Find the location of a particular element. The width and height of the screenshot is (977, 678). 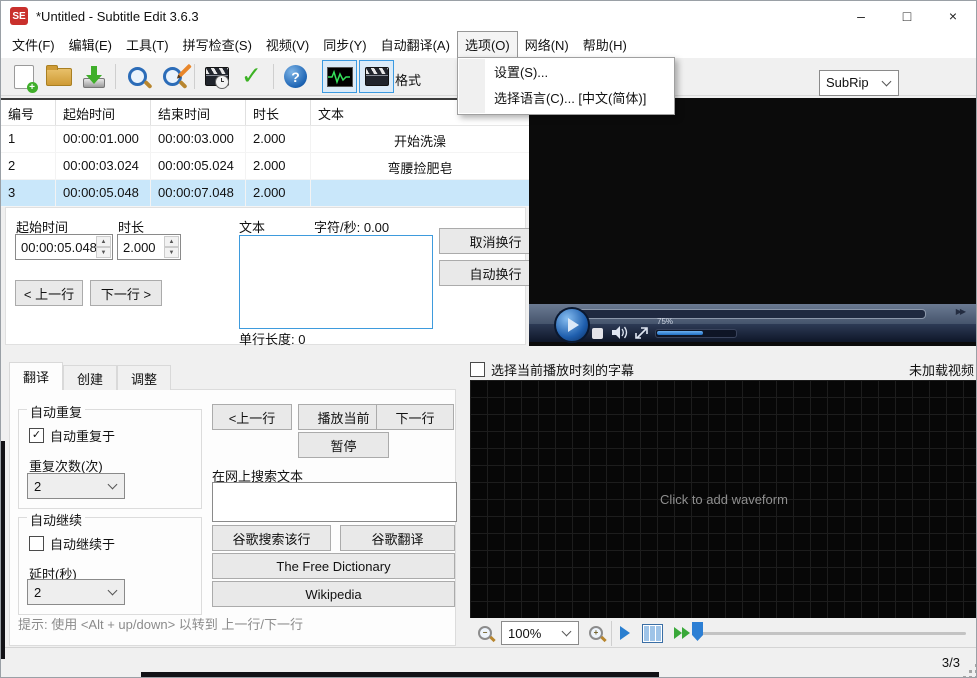

volume-icon is located at coordinates (620, 332).